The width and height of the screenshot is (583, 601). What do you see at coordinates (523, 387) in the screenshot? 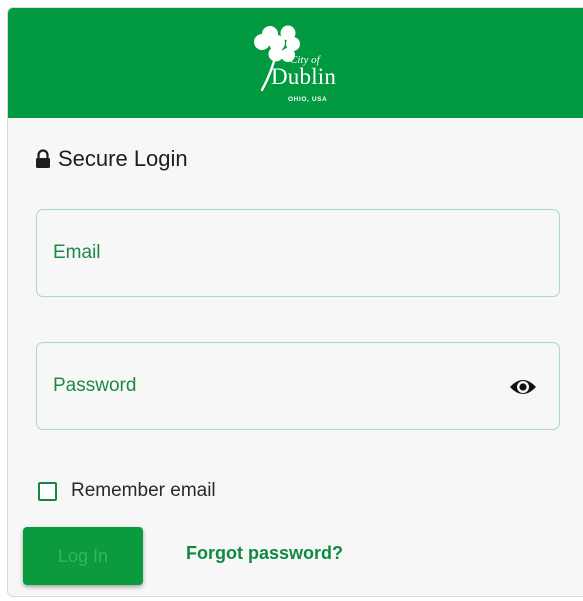
I see `eye-icon` at bounding box center [523, 387].